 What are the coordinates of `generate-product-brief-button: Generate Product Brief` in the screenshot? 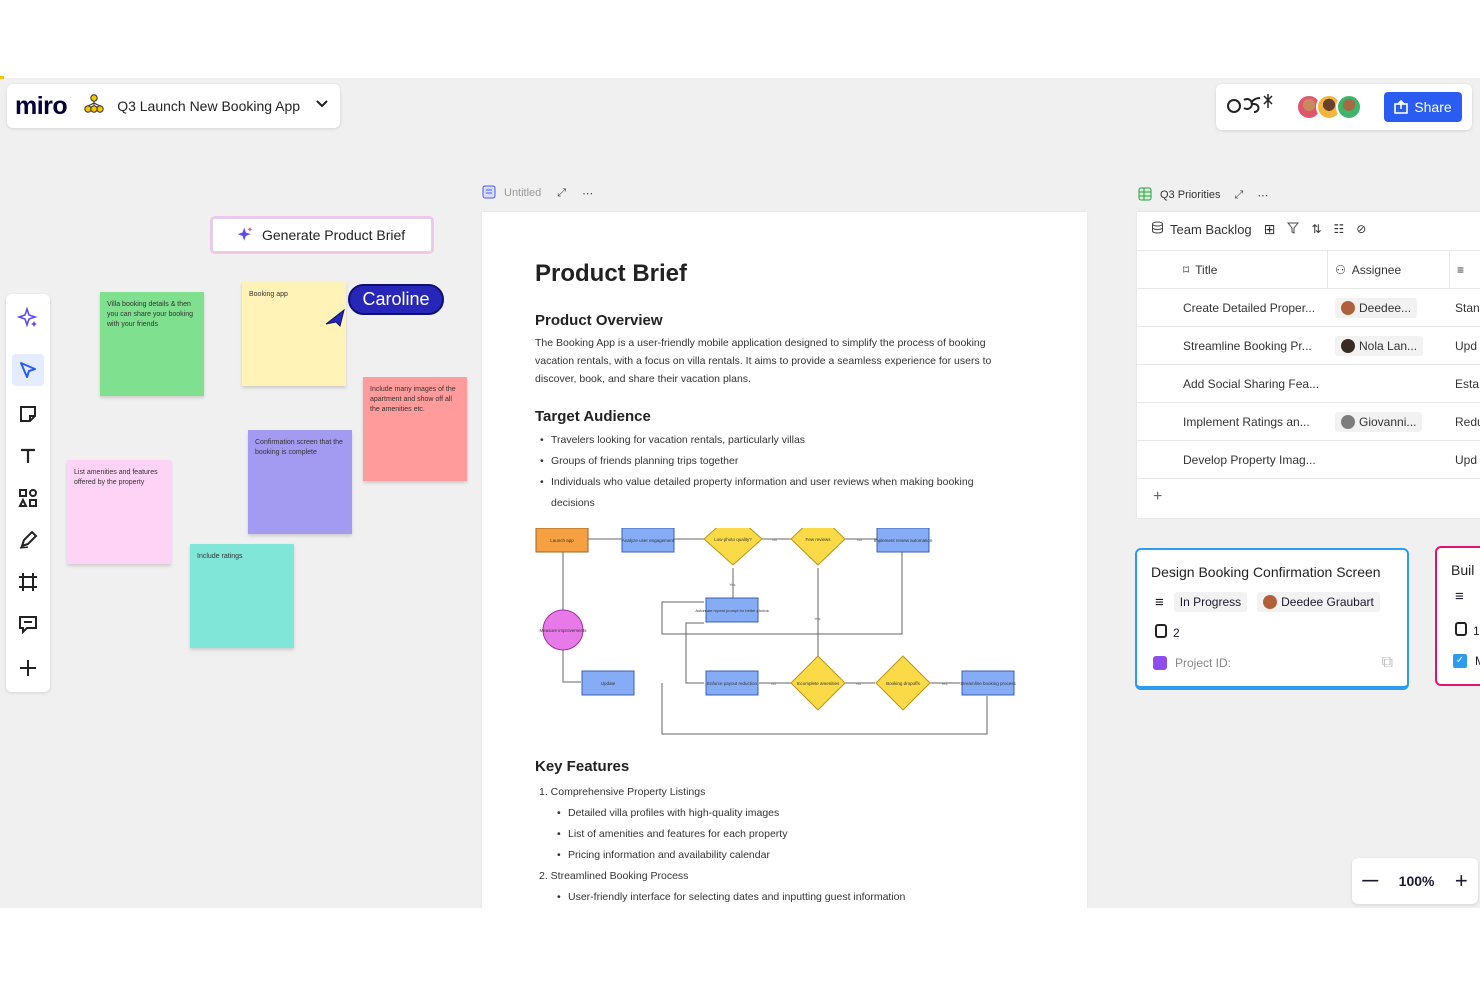 It's located at (322, 235).